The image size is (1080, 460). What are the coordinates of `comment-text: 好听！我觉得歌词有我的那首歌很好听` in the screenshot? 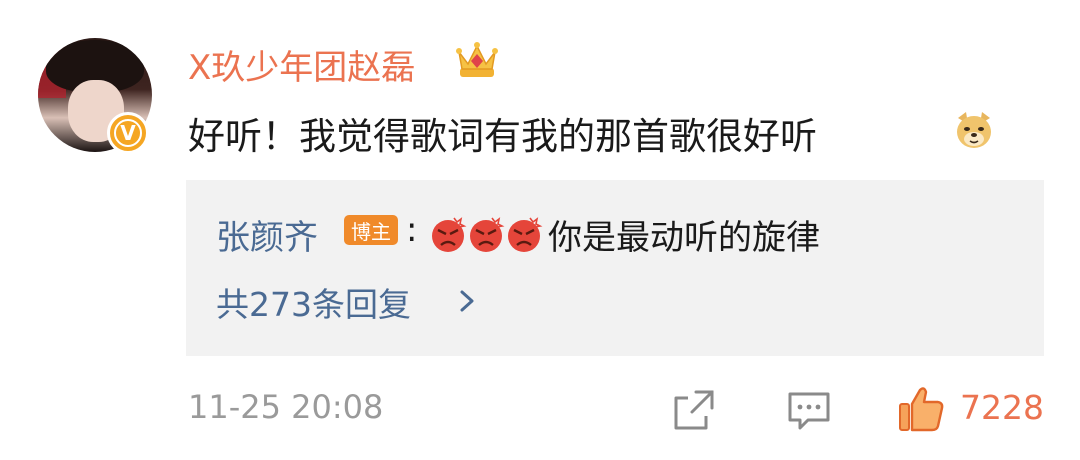 It's located at (502, 136).